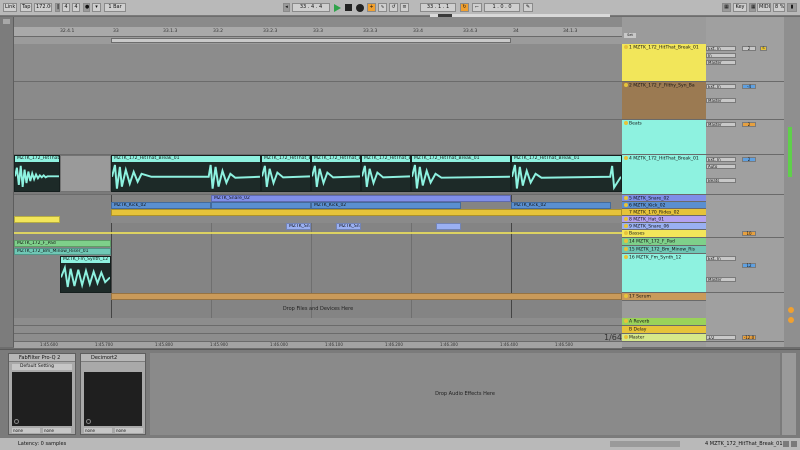 This screenshot has height=450, width=800. What do you see at coordinates (726, 7) in the screenshot?
I see `key-map-icon: ▦` at bounding box center [726, 7].